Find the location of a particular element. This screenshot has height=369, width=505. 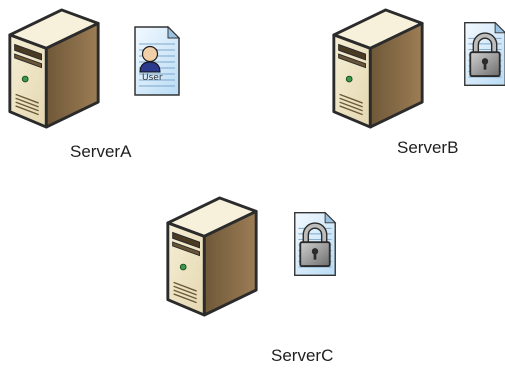

server-label: ServerB is located at coordinates (428, 147).